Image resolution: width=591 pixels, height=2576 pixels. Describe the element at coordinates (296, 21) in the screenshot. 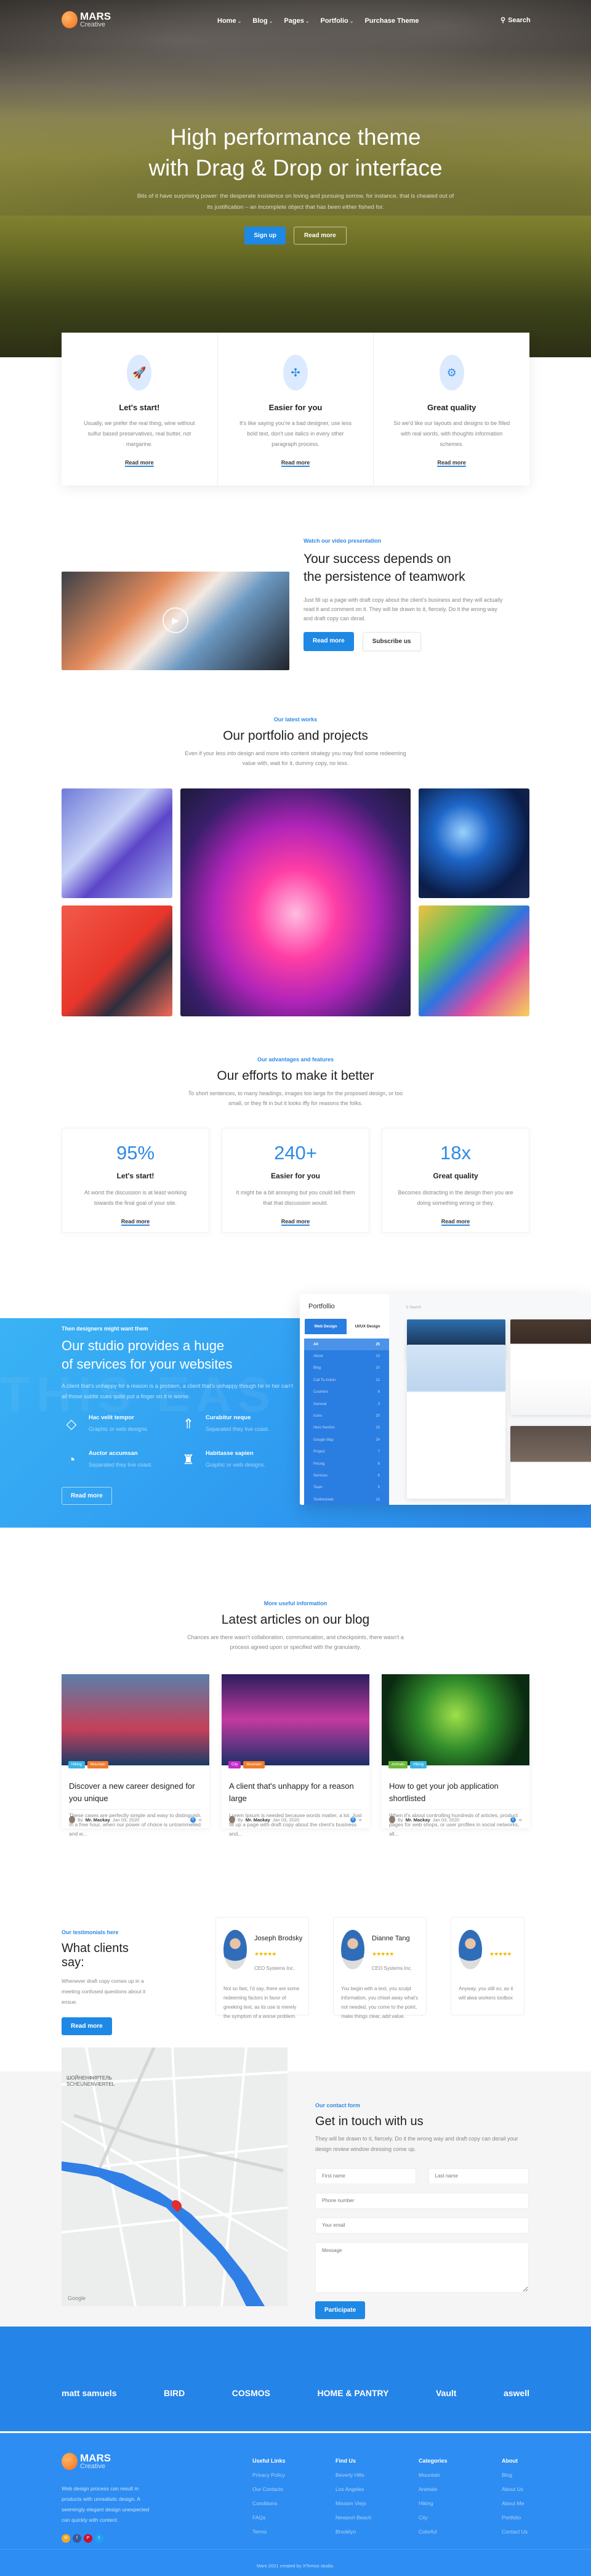

I see `nav-pages: Pages ⌄` at that location.